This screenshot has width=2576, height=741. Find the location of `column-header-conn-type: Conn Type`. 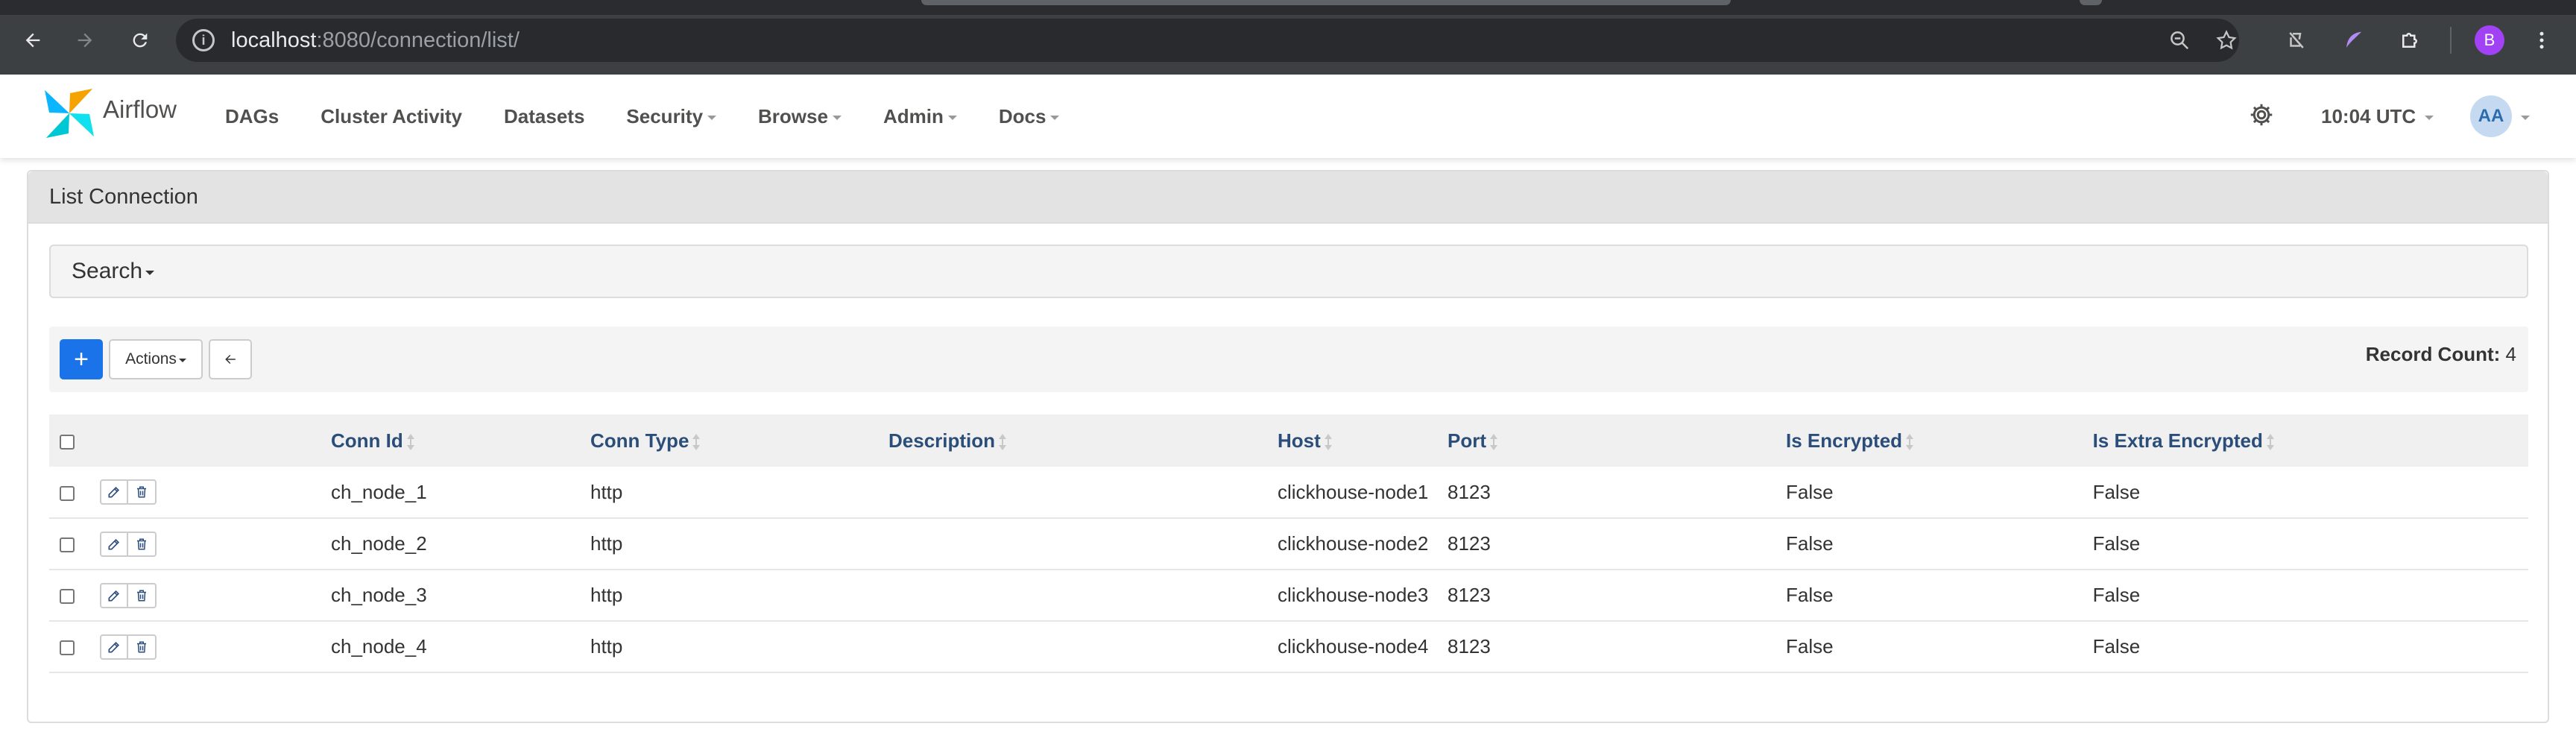

column-header-conn-type: Conn Type is located at coordinates (739, 440).